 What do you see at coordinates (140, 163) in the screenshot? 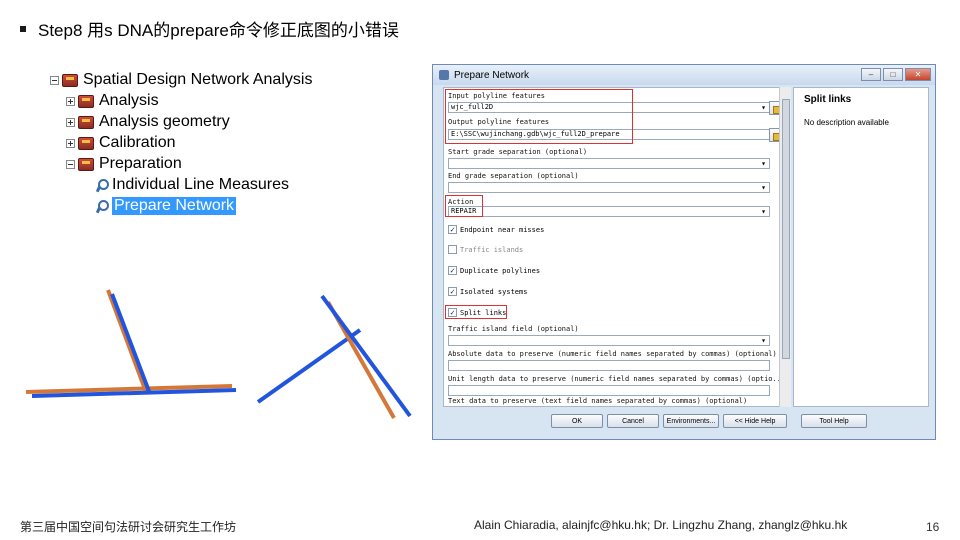
I see `tree-item-label: Preparation` at bounding box center [140, 163].